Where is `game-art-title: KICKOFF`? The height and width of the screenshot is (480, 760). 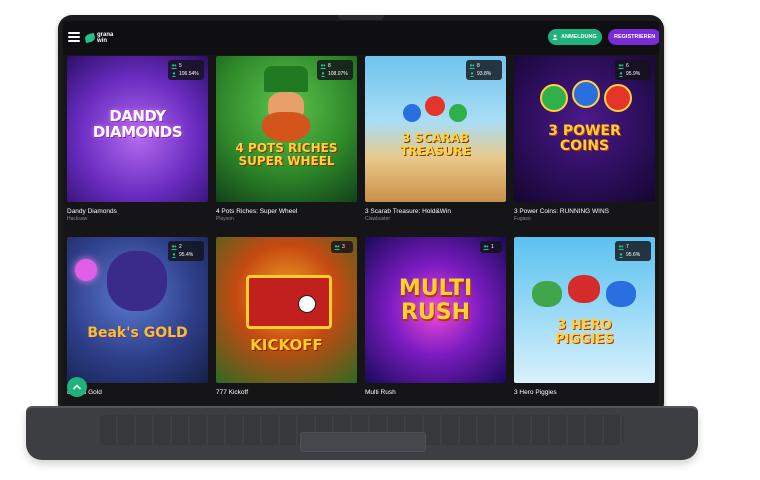
game-art-title: KICKOFF is located at coordinates (286, 345).